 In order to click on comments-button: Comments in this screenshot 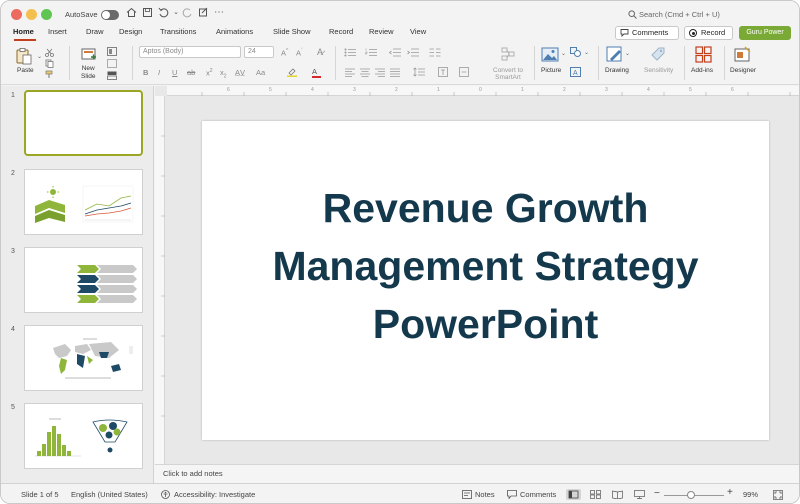, I will do `click(647, 33)`.